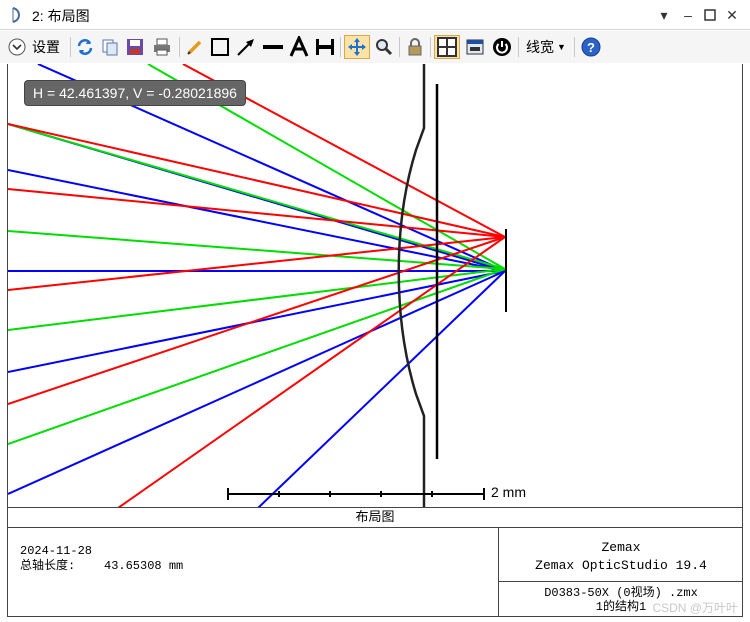 The image size is (750, 622). What do you see at coordinates (732, 15) in the screenshot?
I see `close-button: ✕` at bounding box center [732, 15].